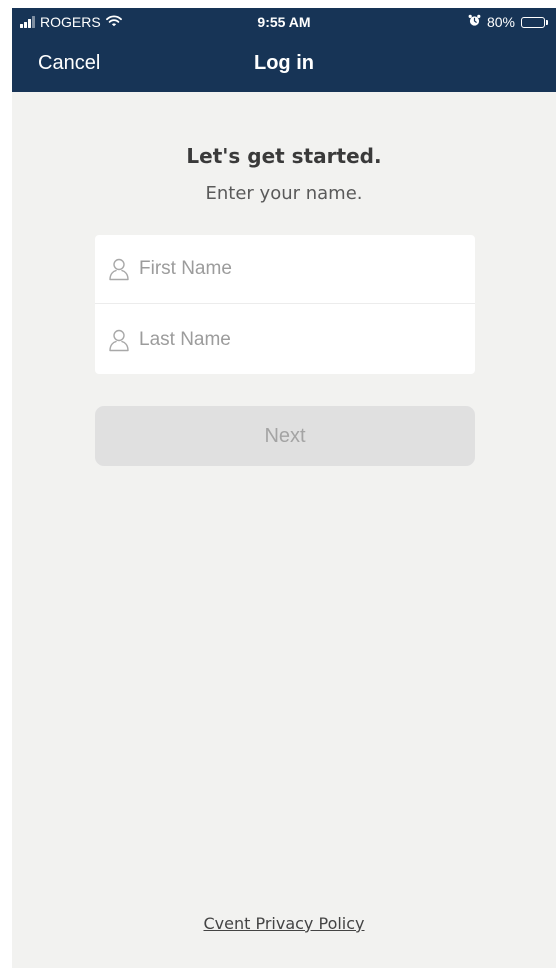 The width and height of the screenshot is (556, 968). I want to click on first-name-input, so click(299, 269).